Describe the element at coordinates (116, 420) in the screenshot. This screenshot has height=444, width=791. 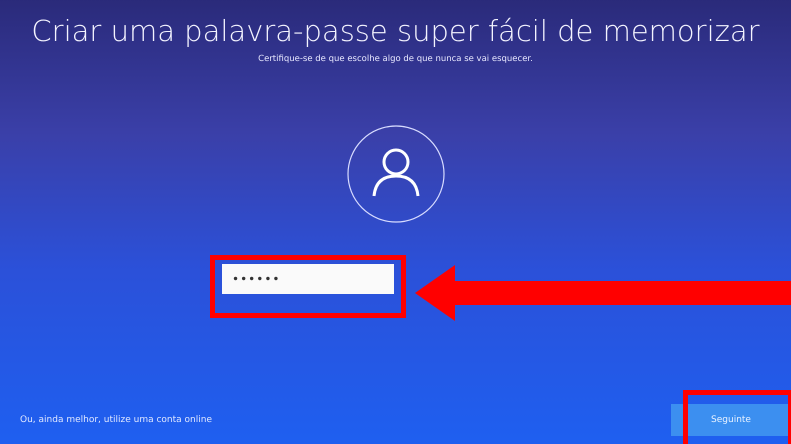
I see `online-account-link: Ou, ainda melhor, utilize uma conta online` at that location.